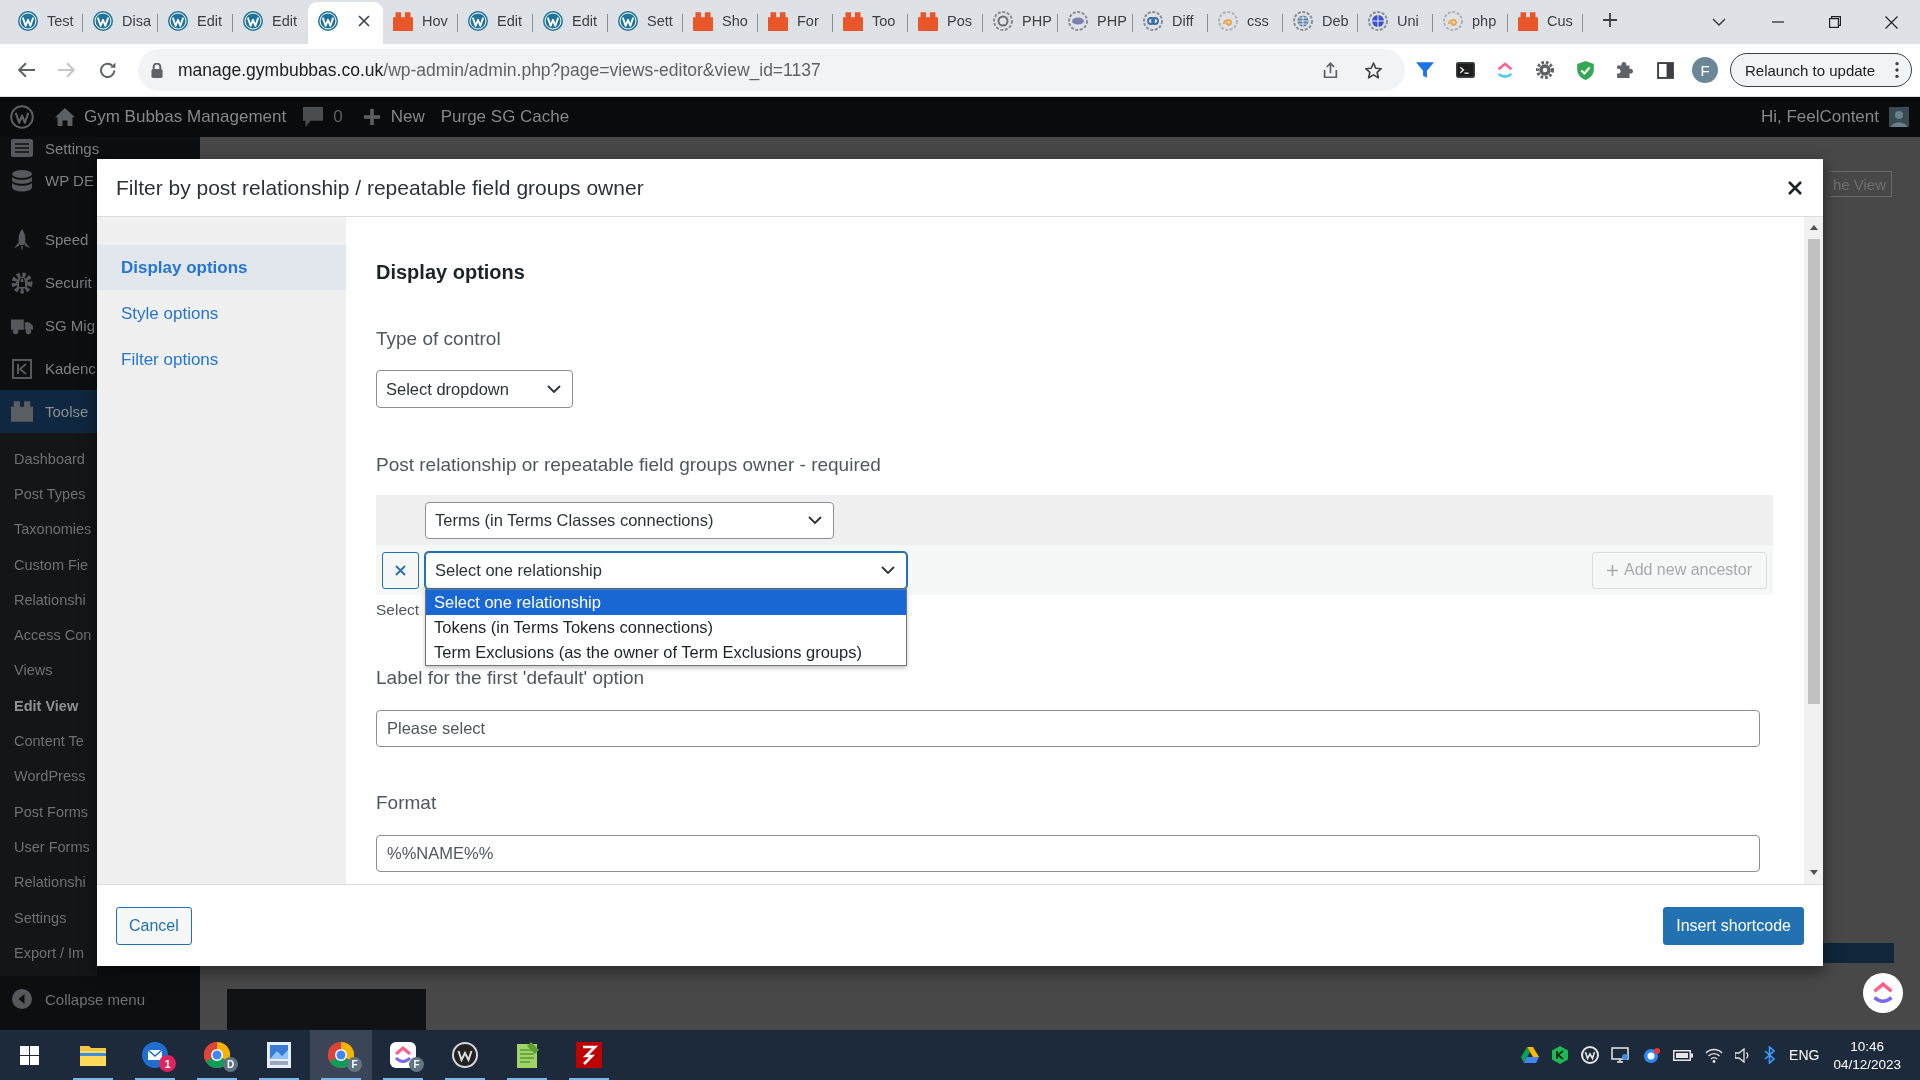  What do you see at coordinates (48, 811) in the screenshot?
I see `submenu-item: Post Forms` at bounding box center [48, 811].